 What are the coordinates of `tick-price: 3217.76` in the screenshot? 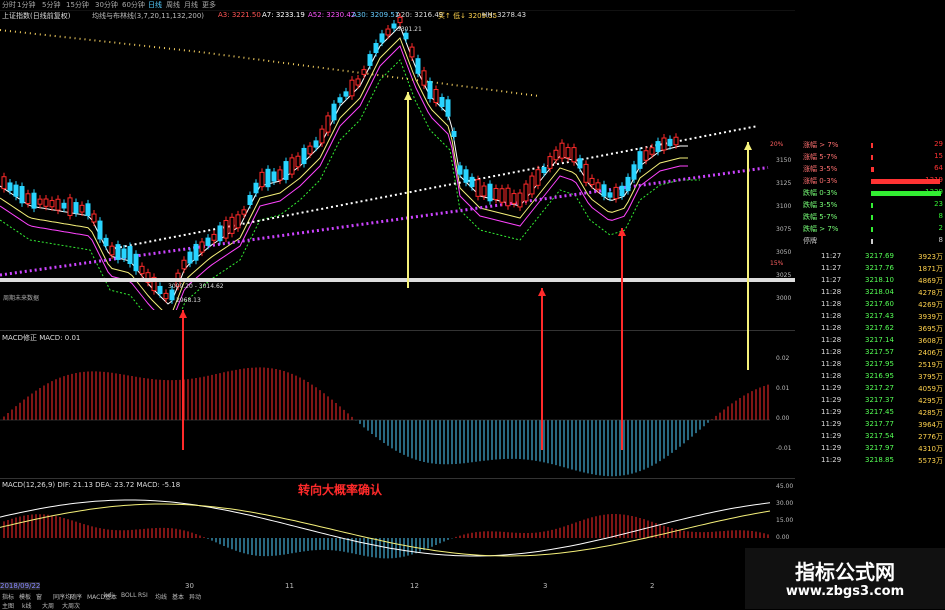 It's located at (879, 268).